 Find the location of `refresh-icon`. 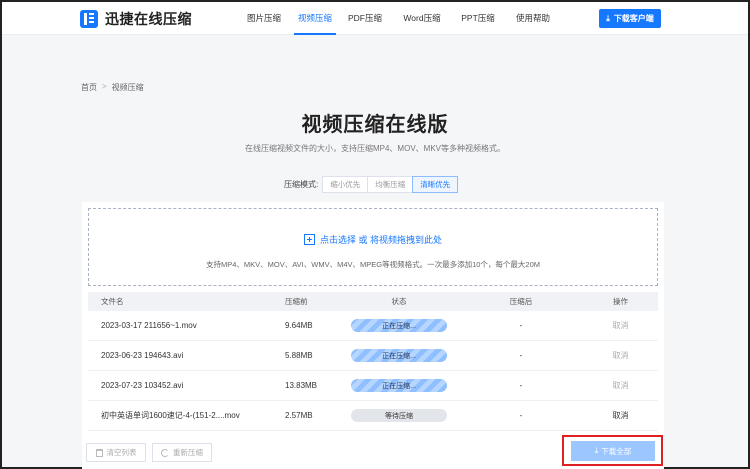

refresh-icon is located at coordinates (165, 452).